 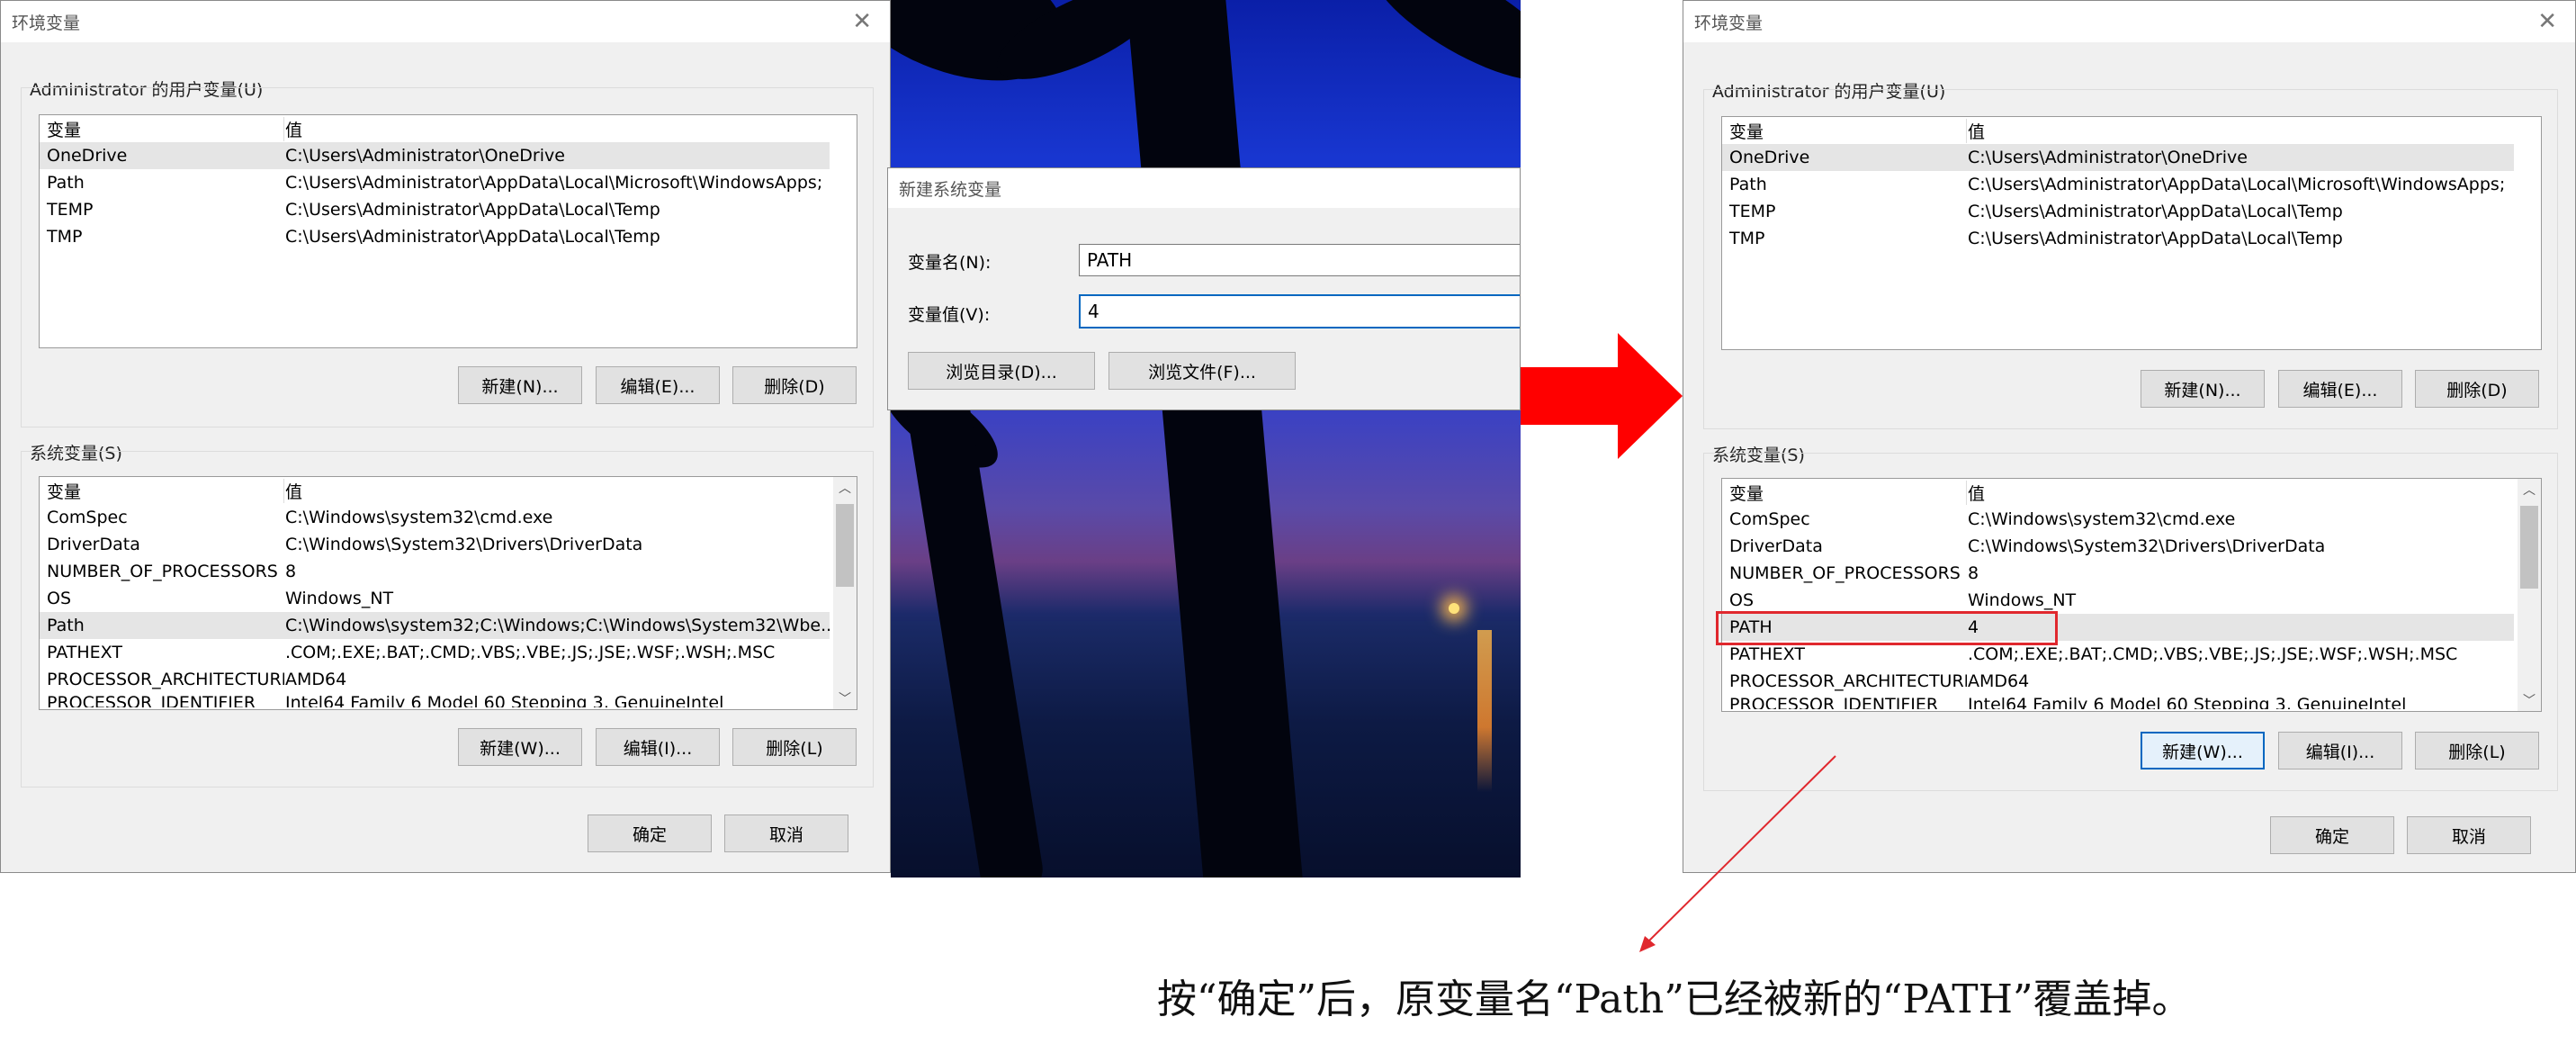 What do you see at coordinates (1300, 260) in the screenshot?
I see `var-name-input: PATH` at bounding box center [1300, 260].